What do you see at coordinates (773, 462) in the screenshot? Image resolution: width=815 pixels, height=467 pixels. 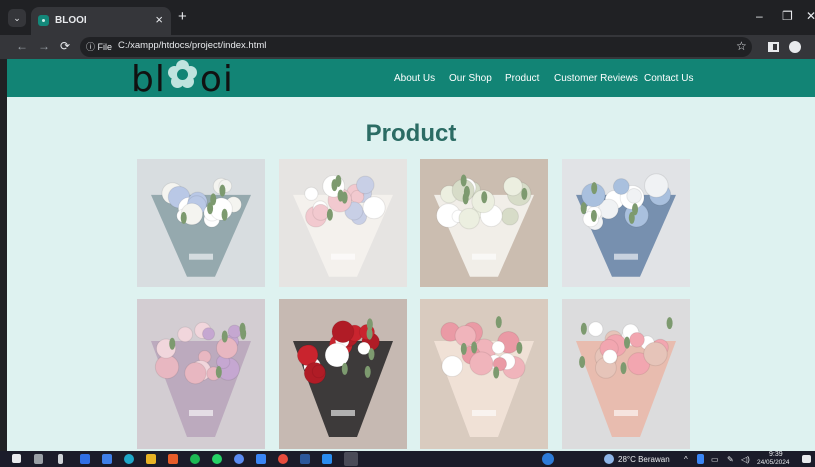 I see `clock-date: 24/05/2024` at bounding box center [773, 462].